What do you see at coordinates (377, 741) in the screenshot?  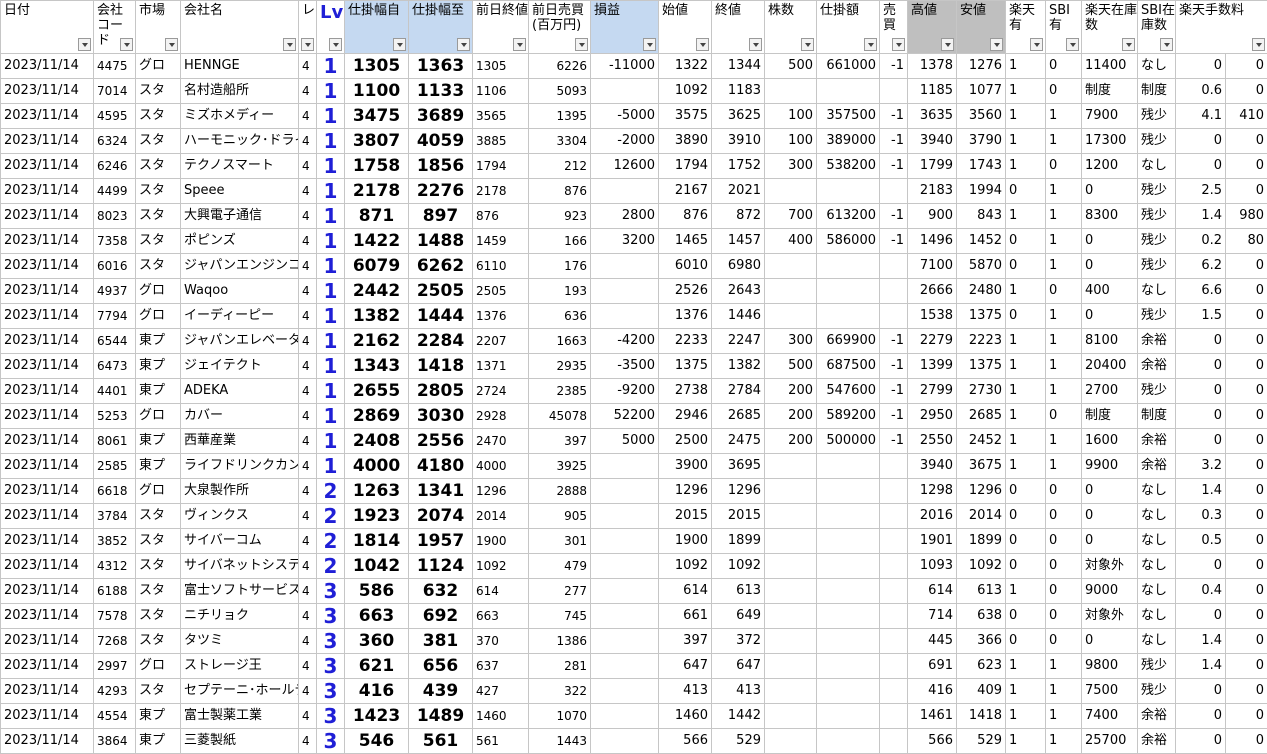 I see `cell-range-from: 546` at bounding box center [377, 741].